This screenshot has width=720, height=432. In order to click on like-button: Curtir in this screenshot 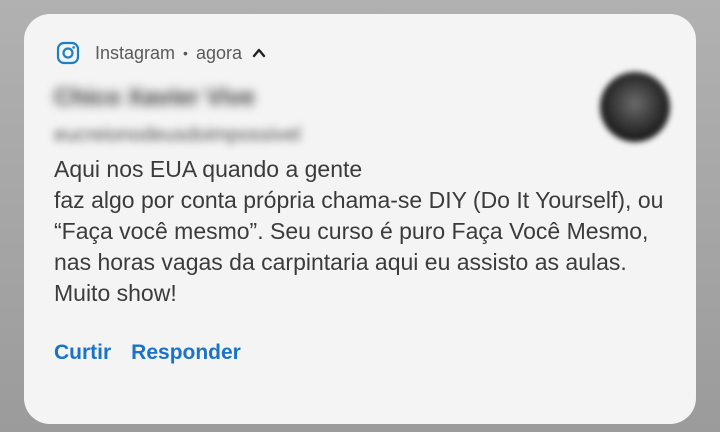, I will do `click(82, 353)`.